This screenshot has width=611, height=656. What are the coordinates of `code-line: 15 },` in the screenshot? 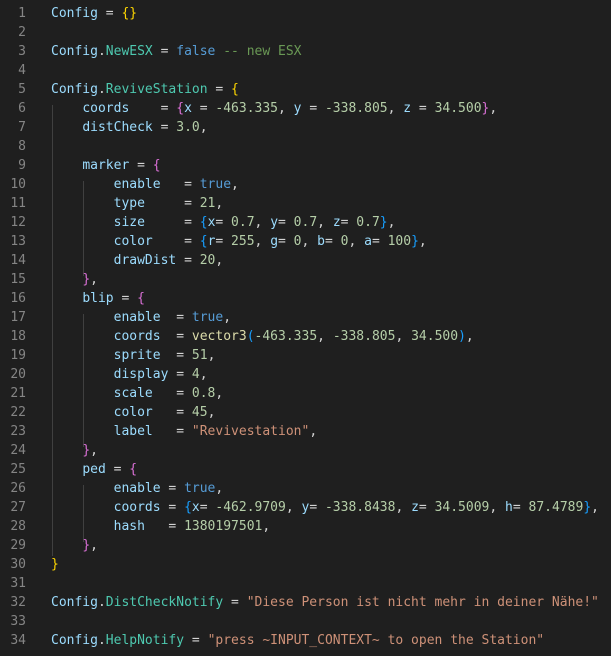 It's located at (305, 279).